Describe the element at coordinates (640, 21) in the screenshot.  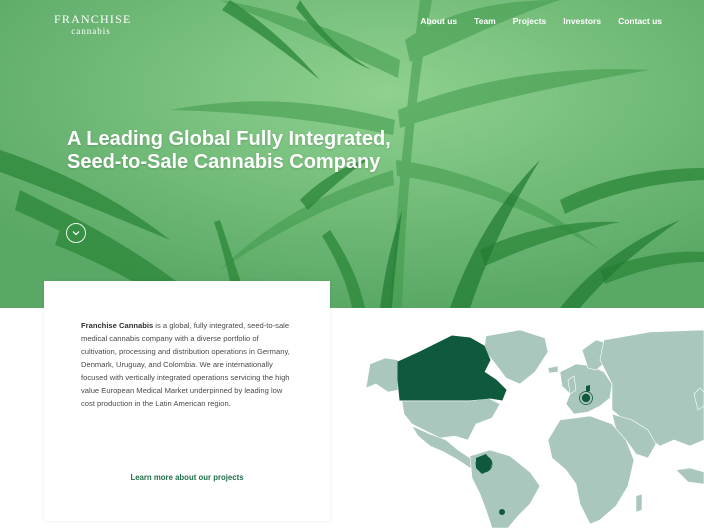
I see `nav-contact-us: Contact us` at that location.